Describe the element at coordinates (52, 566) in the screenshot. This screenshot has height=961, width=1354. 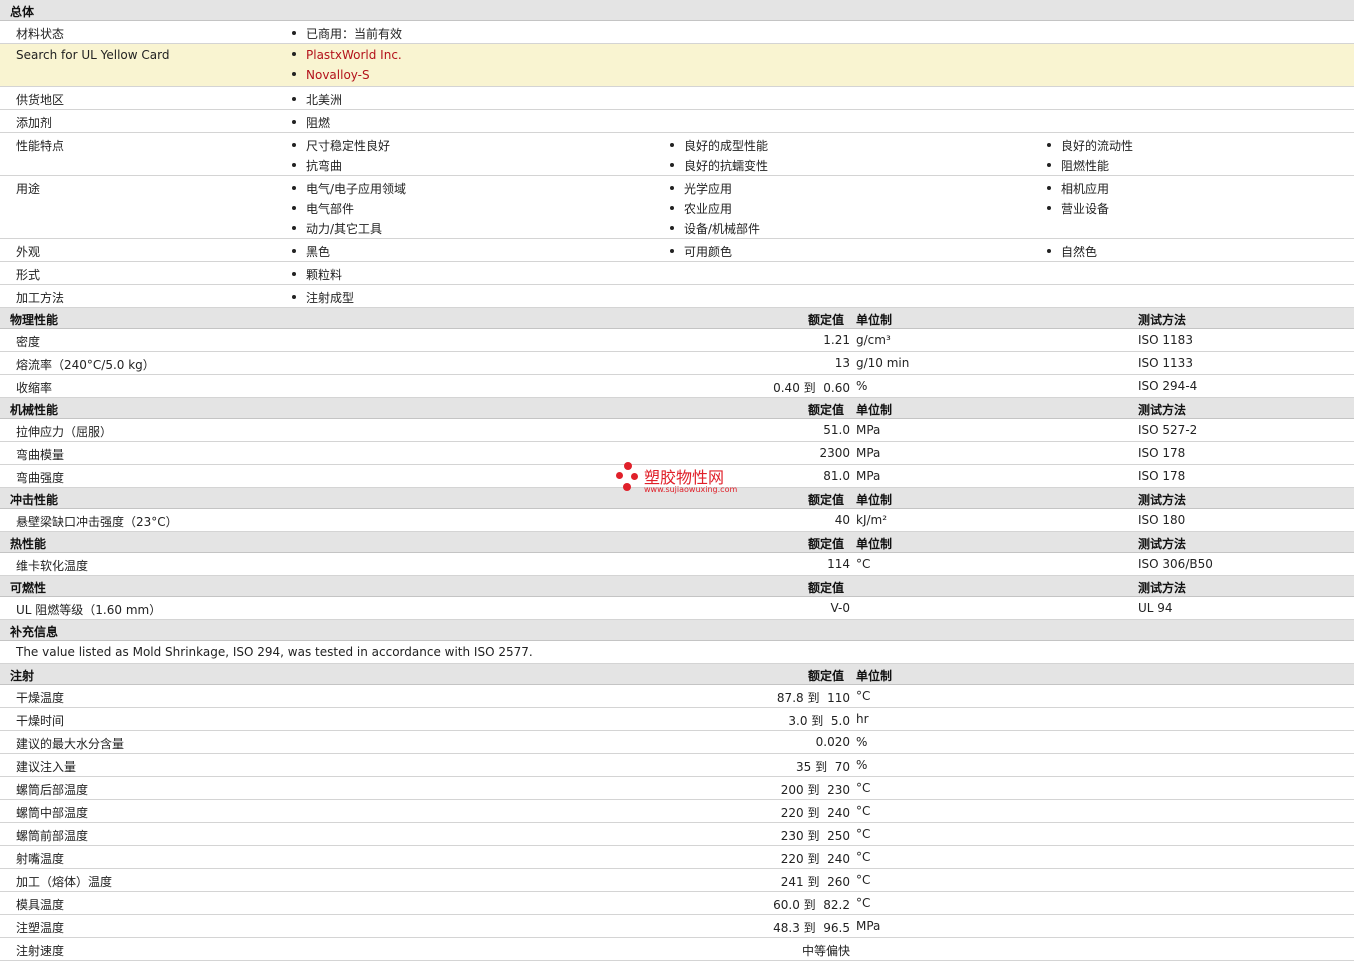
I see `property-label: 维卡软化温度` at that location.